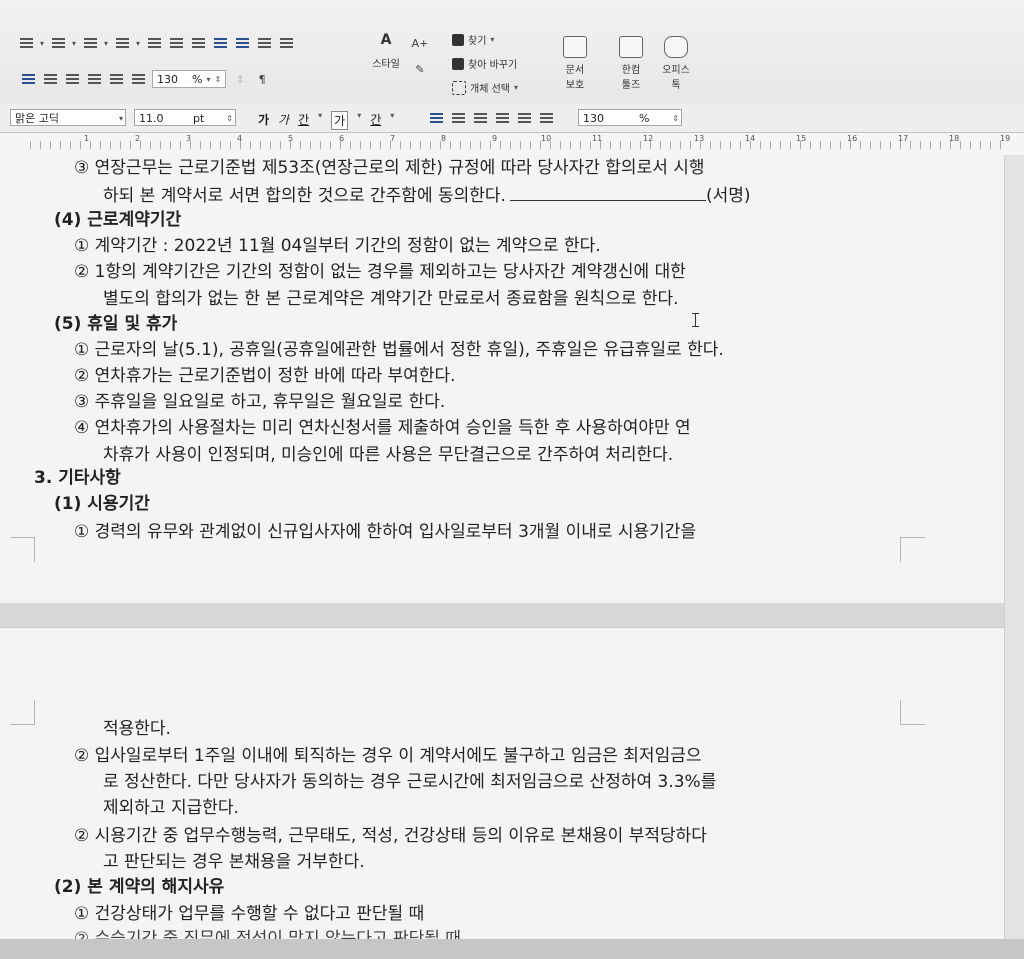  What do you see at coordinates (265, 376) in the screenshot?
I see `paragraph-text: ② 연차휴가는 근로기준법이 정한 바에 따라 부여한다.` at bounding box center [265, 376].